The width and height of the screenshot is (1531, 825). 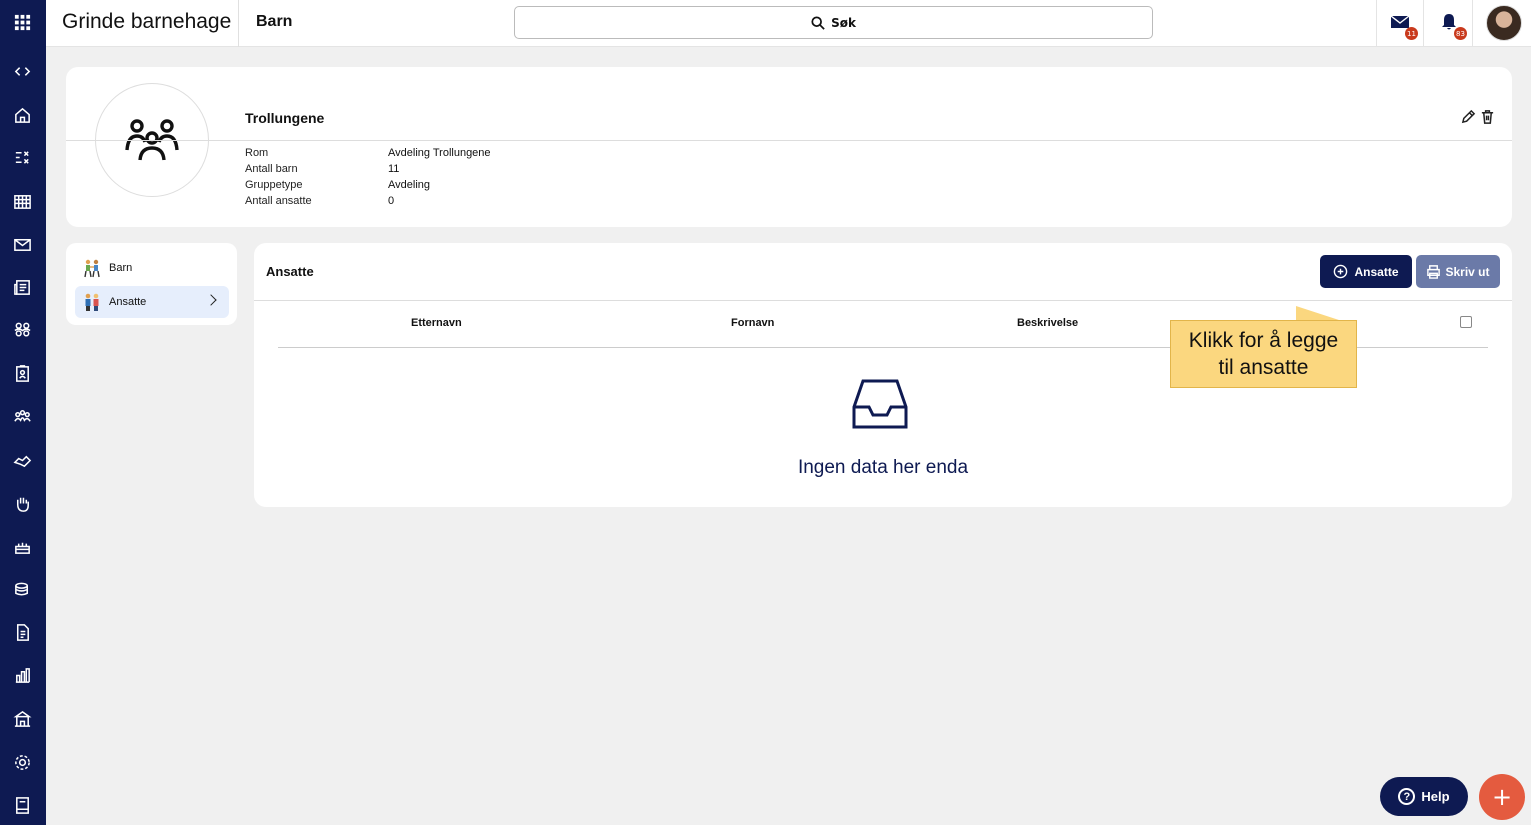 I want to click on home-icon, so click(x=22, y=115).